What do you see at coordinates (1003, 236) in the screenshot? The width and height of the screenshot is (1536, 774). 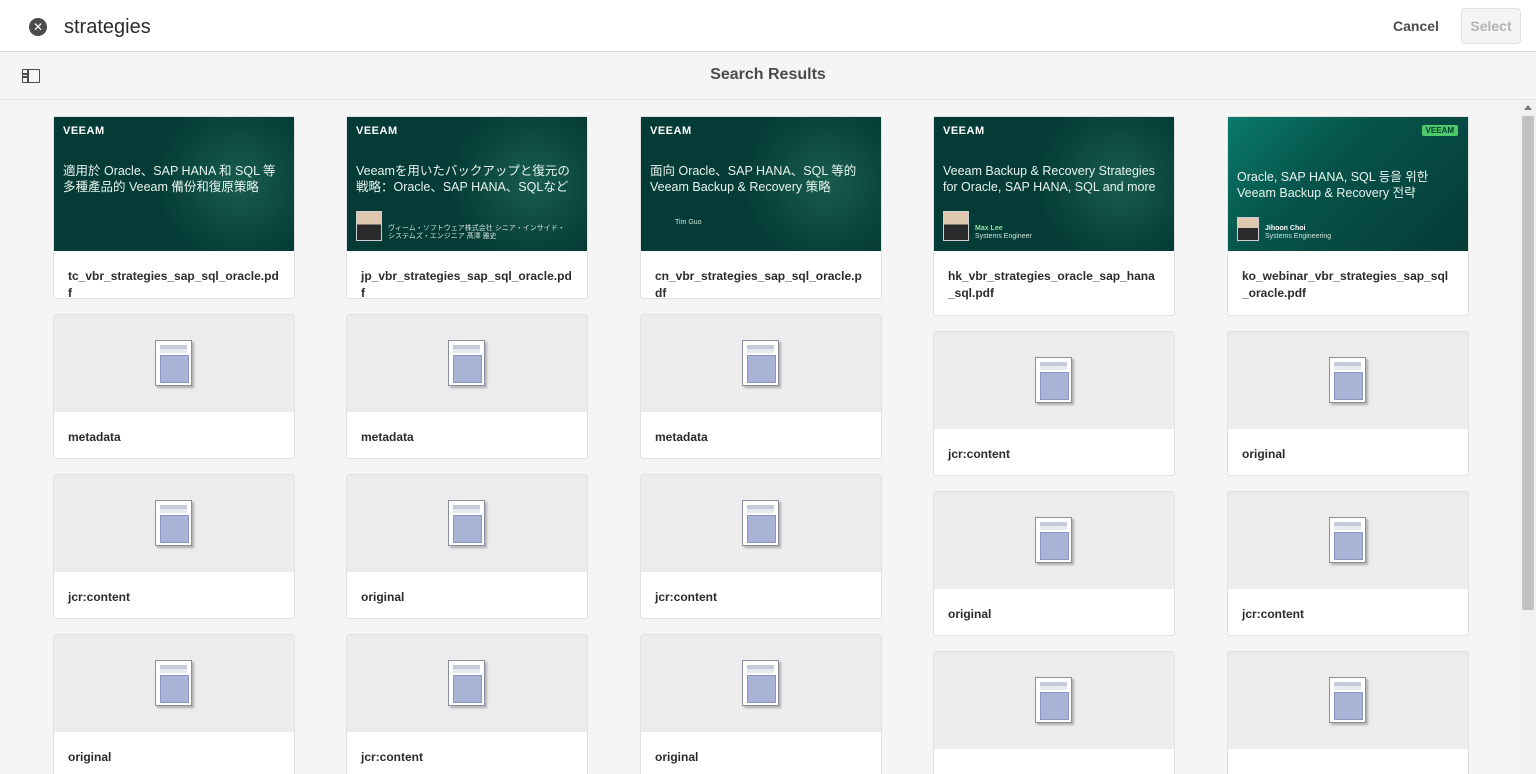 I see `speaker-role: Systems Engineer` at bounding box center [1003, 236].